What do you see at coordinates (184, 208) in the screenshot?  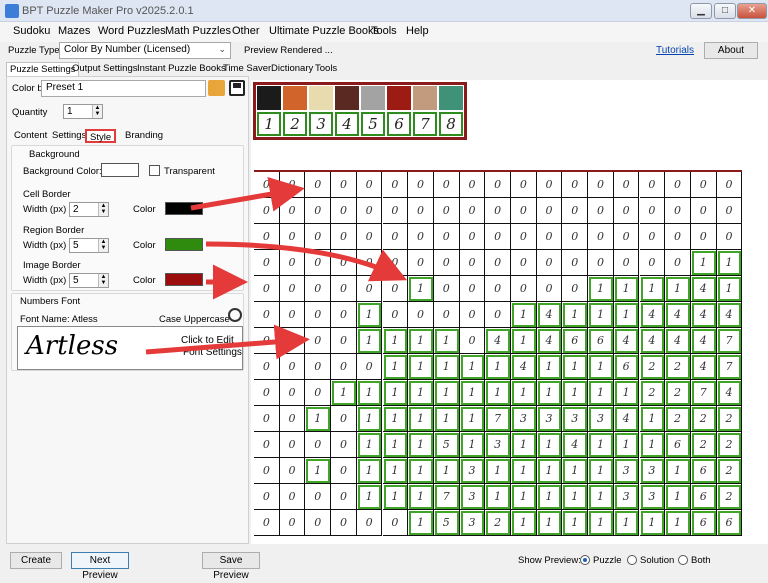 I see `cell-border-color-swatch` at bounding box center [184, 208].